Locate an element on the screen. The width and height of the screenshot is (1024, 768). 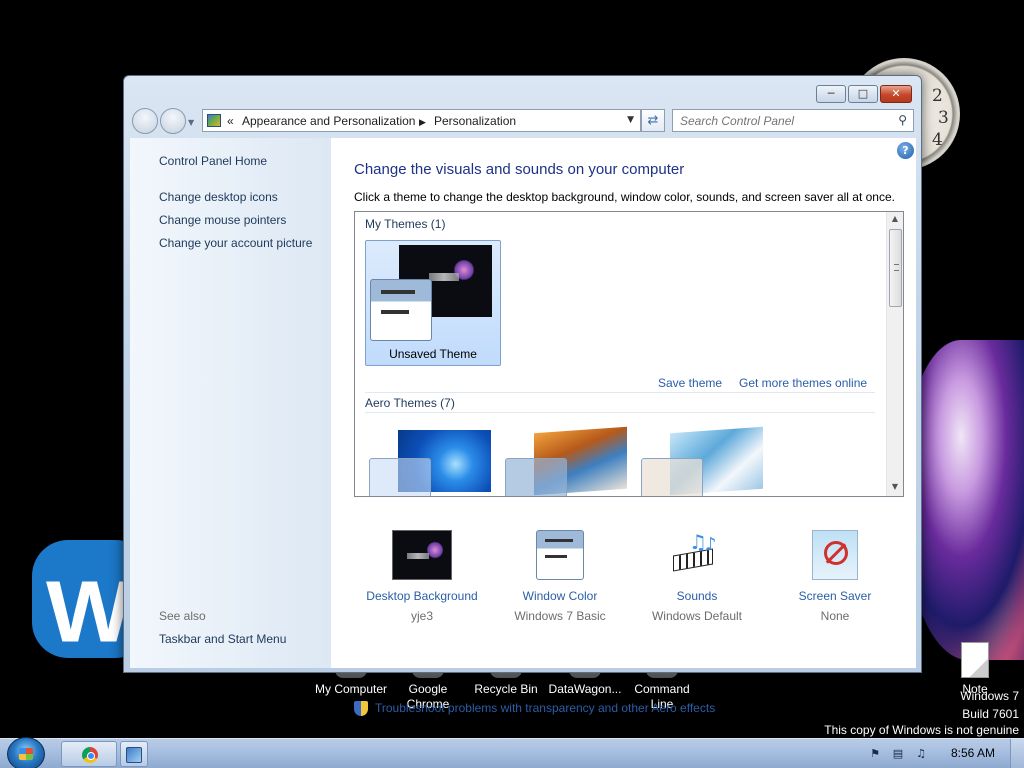
maximize-button: □ is located at coordinates (863, 94).